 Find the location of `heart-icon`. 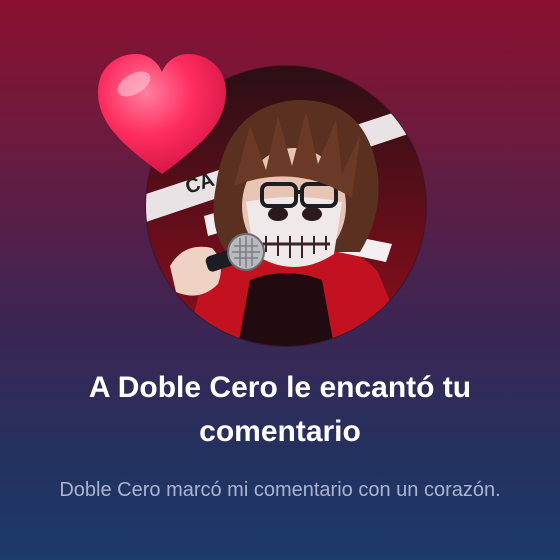

heart-icon is located at coordinates (162, 115).